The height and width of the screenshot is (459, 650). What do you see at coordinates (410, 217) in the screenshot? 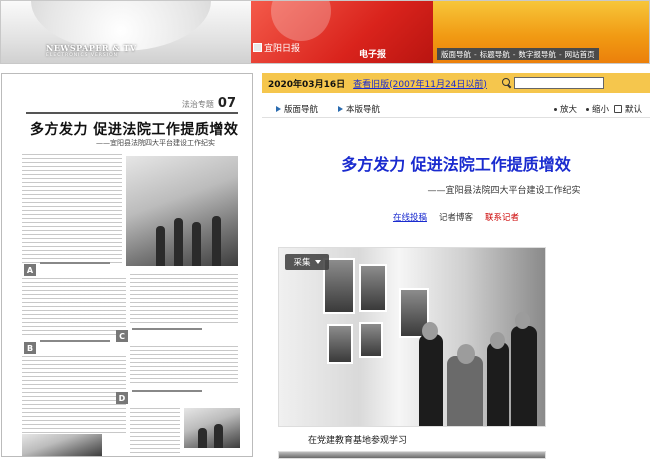
I see `contribute-link: 在线投稿` at bounding box center [410, 217].